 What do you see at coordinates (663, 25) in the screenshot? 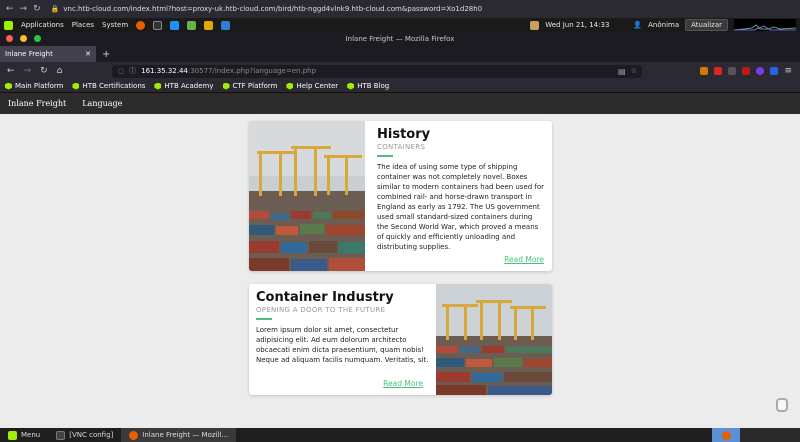
I see `panel-user: Anônima` at bounding box center [663, 25].